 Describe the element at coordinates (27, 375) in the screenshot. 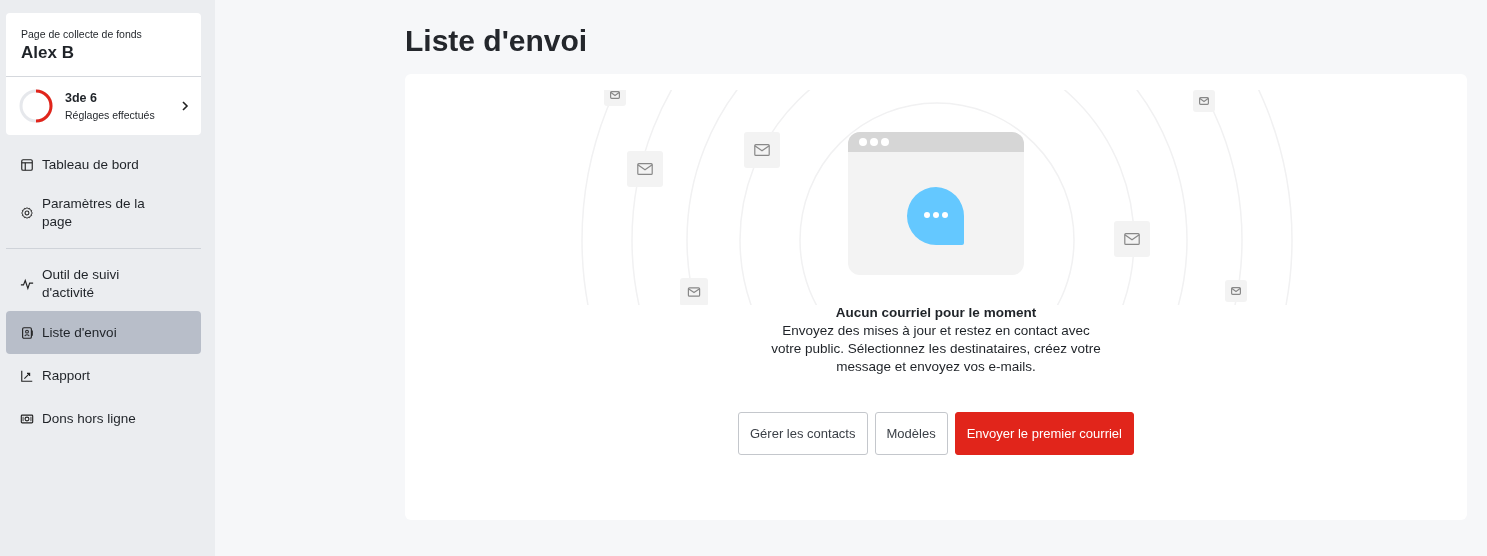

I see `chart-up-icon` at that location.